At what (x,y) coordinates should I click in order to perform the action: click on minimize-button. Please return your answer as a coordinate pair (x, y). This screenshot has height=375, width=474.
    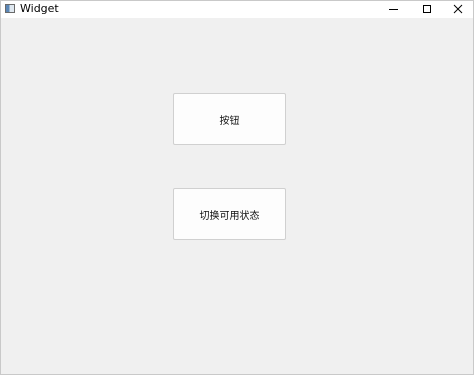
    Looking at the image, I should click on (394, 9).